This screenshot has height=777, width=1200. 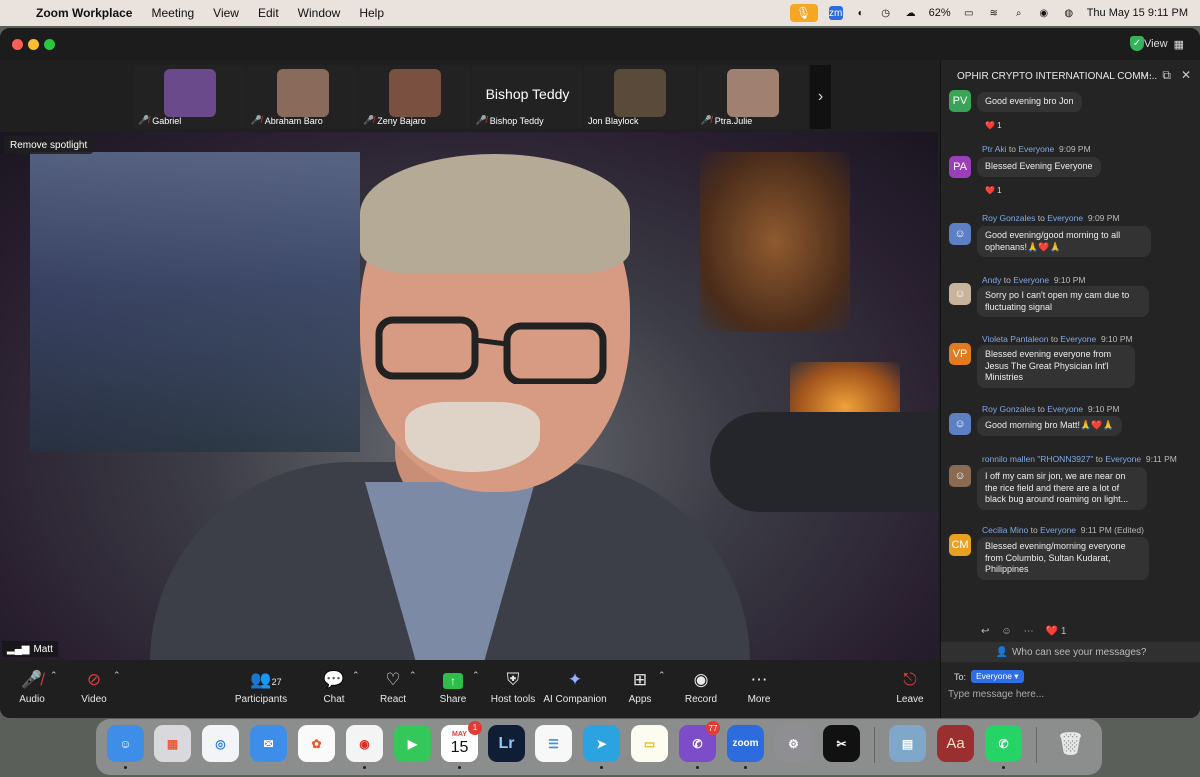 What do you see at coordinates (172, 13) in the screenshot?
I see `menu-meeting: Meeting` at bounding box center [172, 13].